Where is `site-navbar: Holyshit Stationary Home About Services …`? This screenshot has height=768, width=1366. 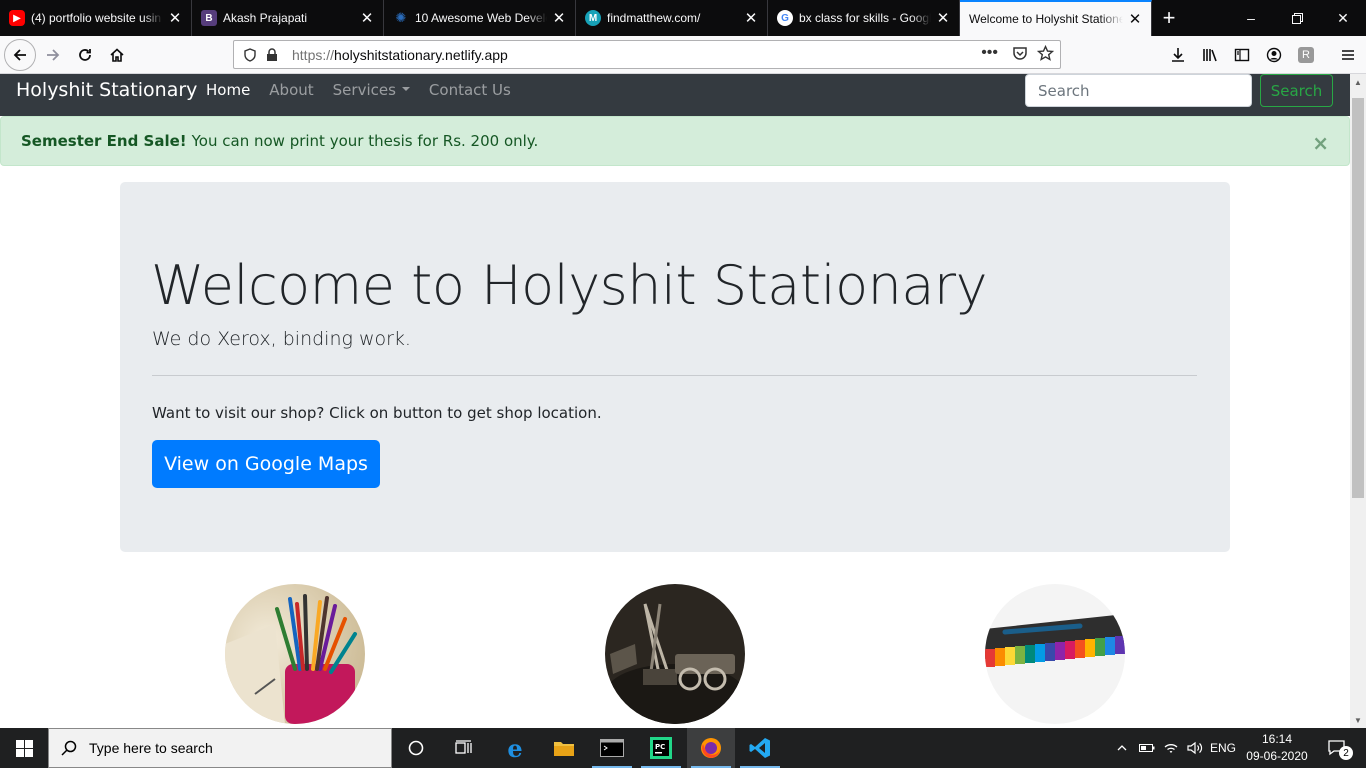
site-navbar: Holyshit Stationary Home About Services … is located at coordinates (675, 95).